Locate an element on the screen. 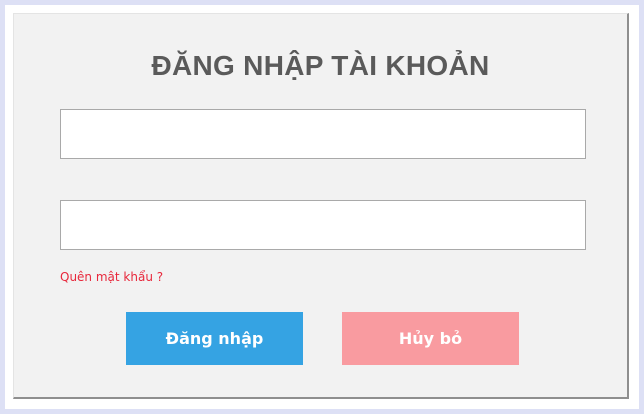 The image size is (644, 414). page-title: ĐĂNG NHẬP TÀI KHOẢN is located at coordinates (320, 65).